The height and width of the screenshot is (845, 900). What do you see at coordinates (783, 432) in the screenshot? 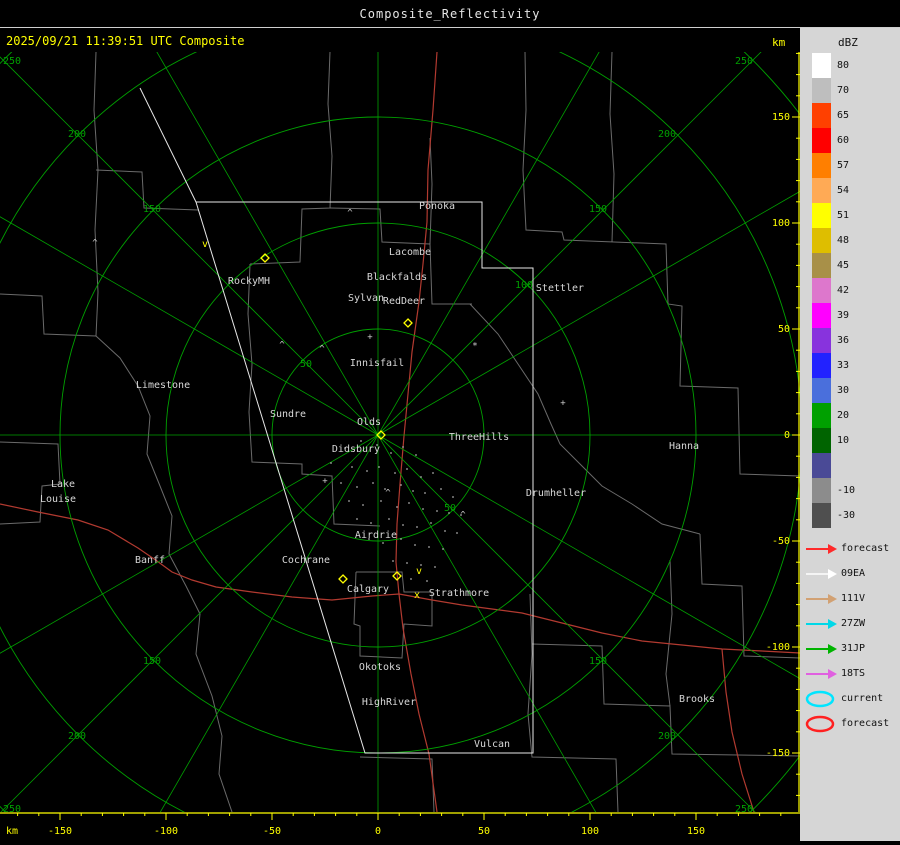
I see `right-axis-layer: 150 100 50 0 -50 -100 -150` at bounding box center [783, 432].